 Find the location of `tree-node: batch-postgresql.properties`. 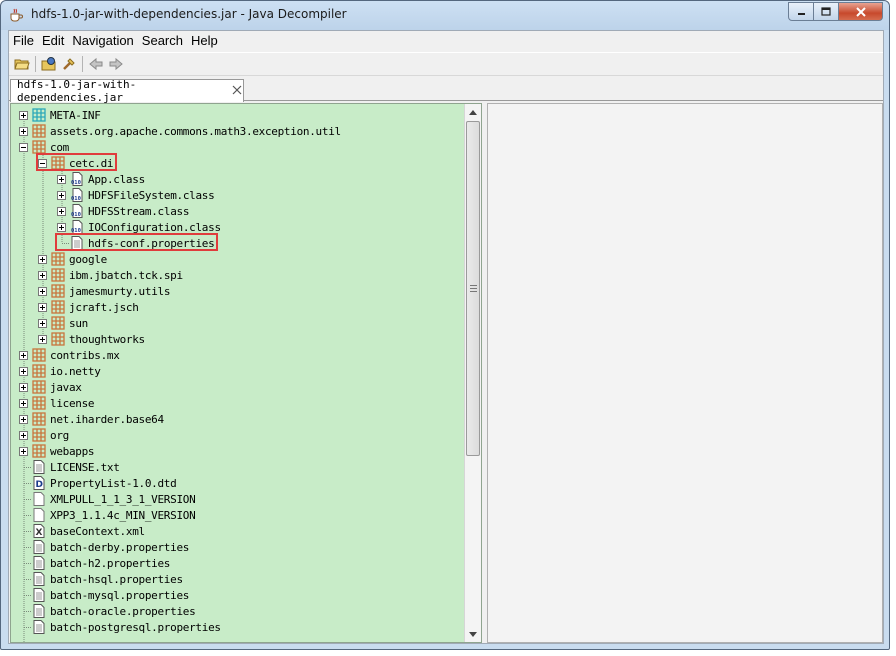

tree-node: batch-postgresql.properties is located at coordinates (120, 627).